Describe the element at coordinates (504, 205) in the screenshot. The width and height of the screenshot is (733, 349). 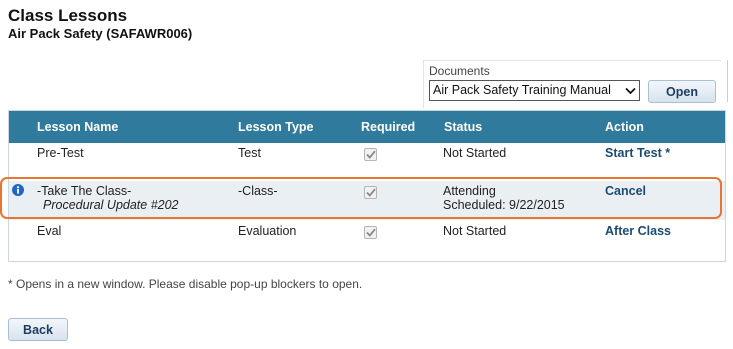
I see `lesson-scheduled: Scheduled: 9/22/2015` at that location.